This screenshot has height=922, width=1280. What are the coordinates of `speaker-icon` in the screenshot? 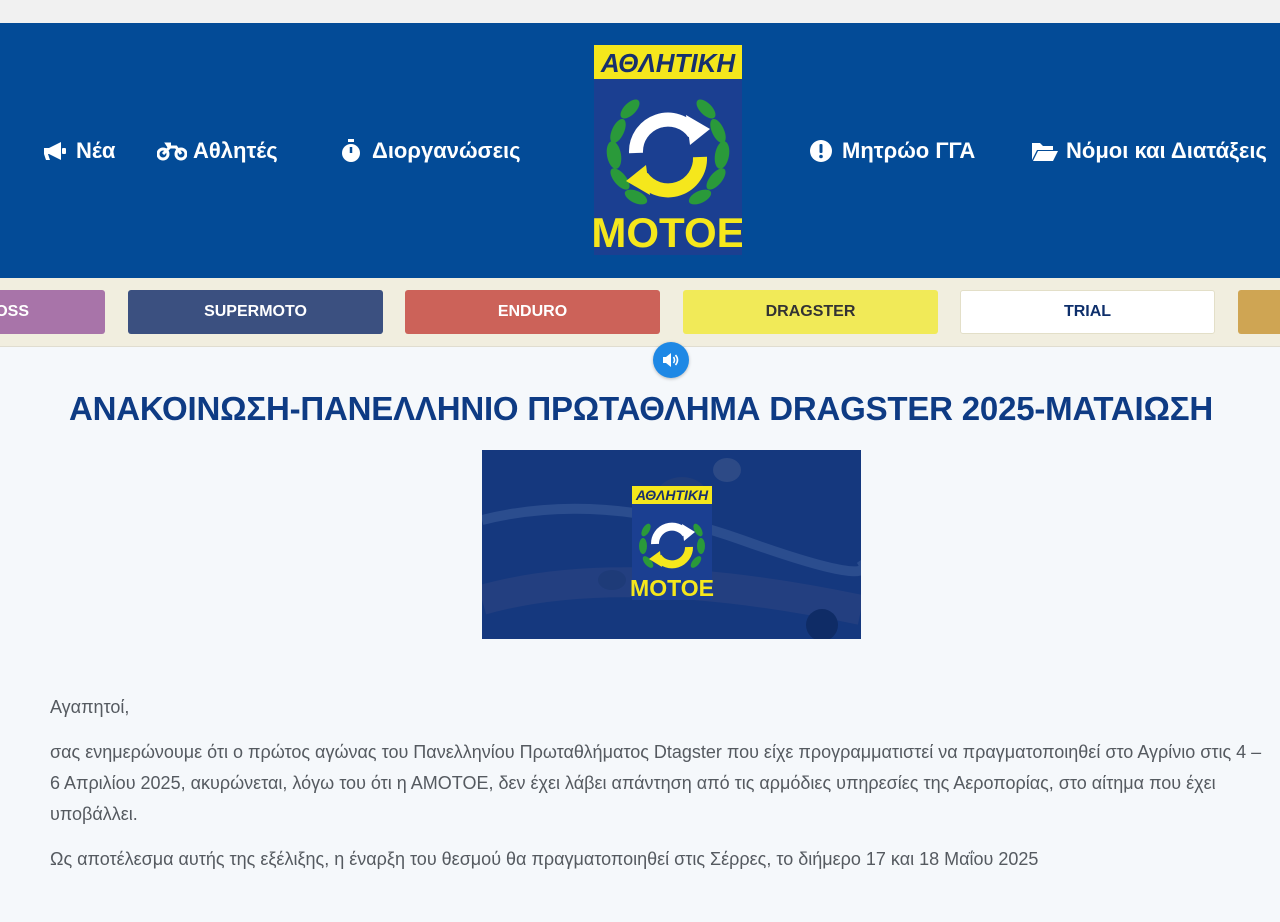 It's located at (671, 360).